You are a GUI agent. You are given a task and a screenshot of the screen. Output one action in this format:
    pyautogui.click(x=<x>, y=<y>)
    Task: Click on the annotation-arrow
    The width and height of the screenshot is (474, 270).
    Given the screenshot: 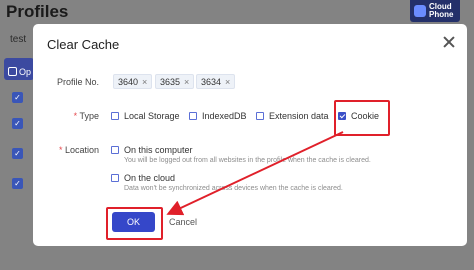 What is the action you would take?
    pyautogui.click(x=255, y=173)
    